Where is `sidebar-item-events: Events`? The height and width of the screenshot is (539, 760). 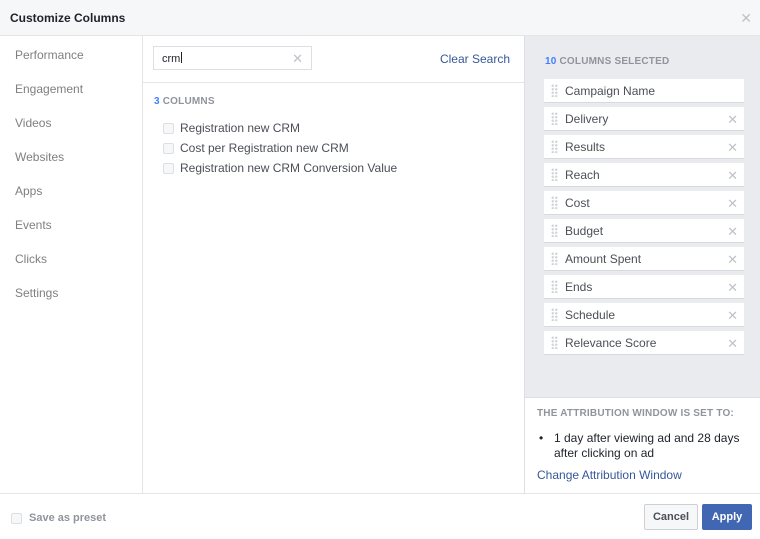
sidebar-item-events: Events is located at coordinates (33, 225).